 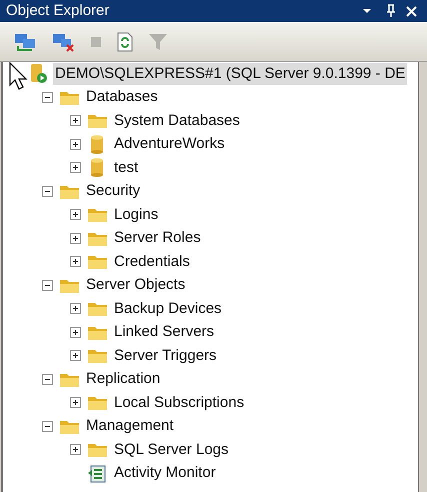 I want to click on monitor-icon, so click(x=97, y=473).